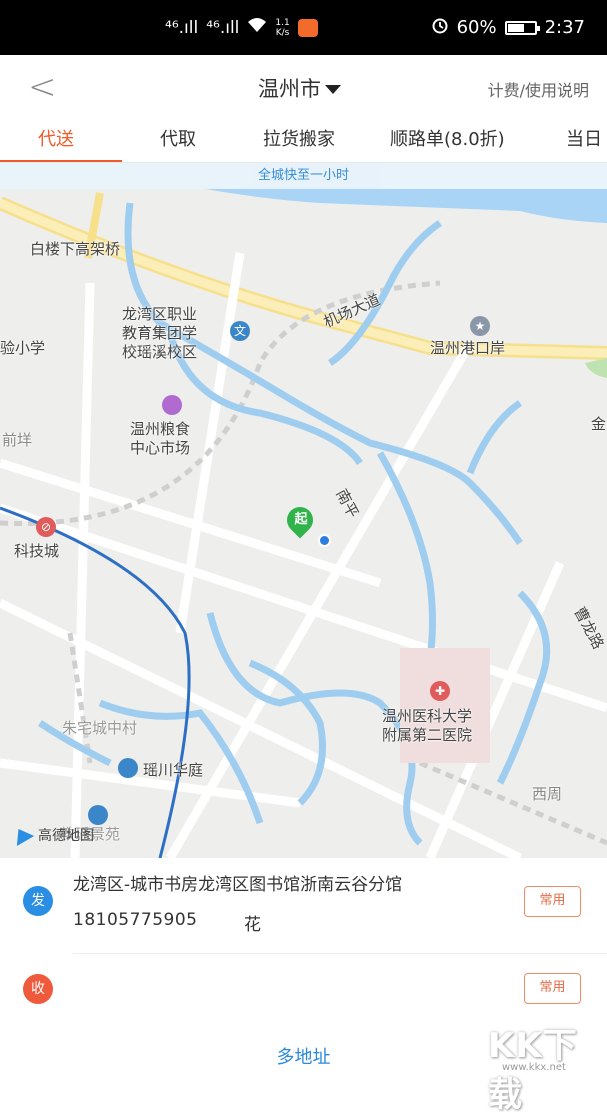 This screenshot has height=1116, width=607. I want to click on city-selector: 温州市, so click(299, 88).